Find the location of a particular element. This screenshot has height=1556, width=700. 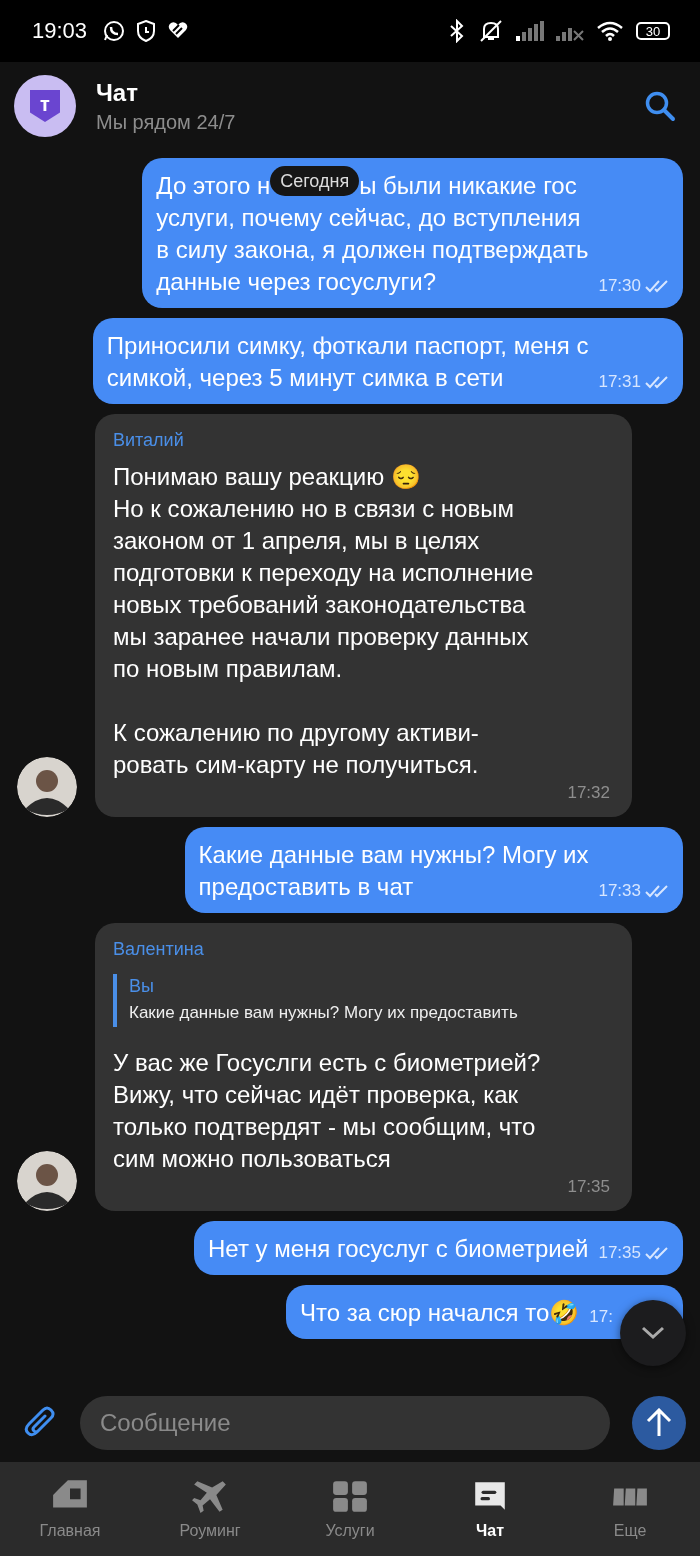

message-text: Приносили симку, фоткали паспорт, меня с симкой, через 5 минут симка в сети is located at coordinates (347, 362).